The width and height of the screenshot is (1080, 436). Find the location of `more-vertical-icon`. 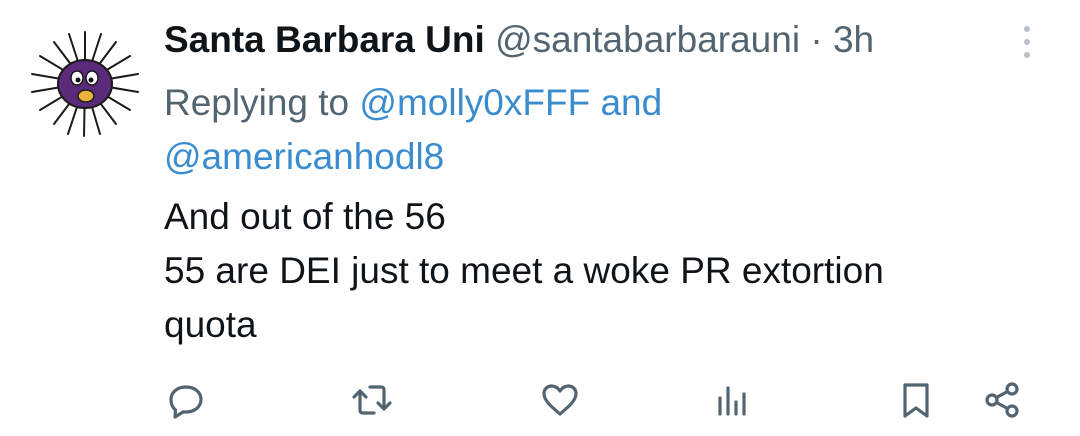

more-vertical-icon is located at coordinates (1027, 42).